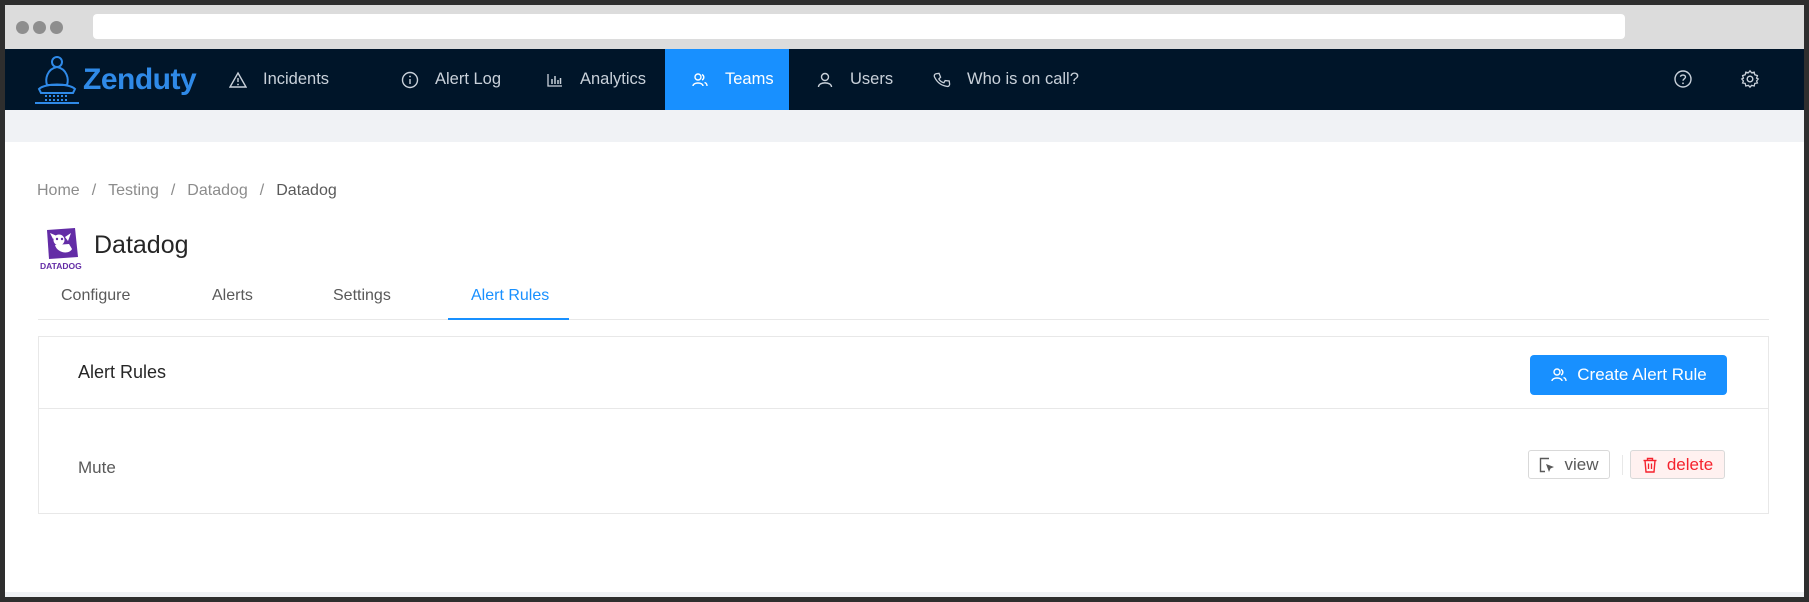 This screenshot has height=602, width=1809. Describe the element at coordinates (57, 80) in the screenshot. I see `buddha-logo-icon` at that location.